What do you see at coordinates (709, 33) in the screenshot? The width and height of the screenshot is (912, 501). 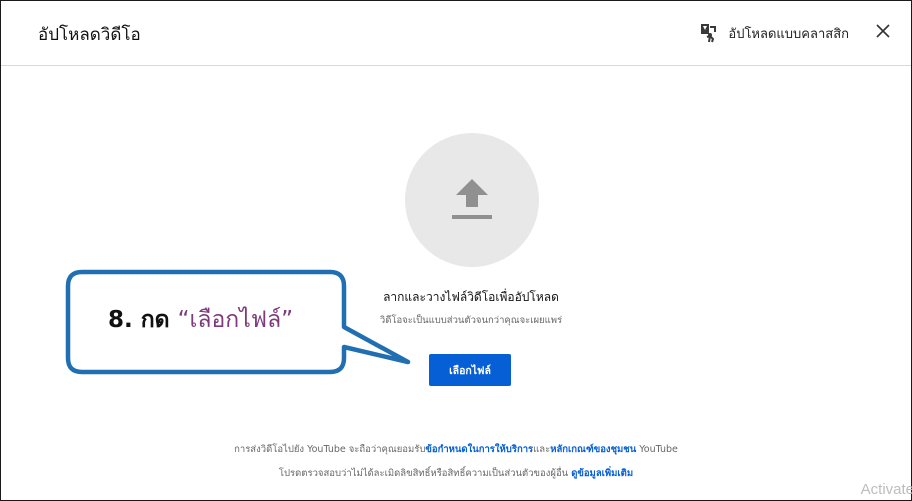 I see `classic-upload-icon` at bounding box center [709, 33].